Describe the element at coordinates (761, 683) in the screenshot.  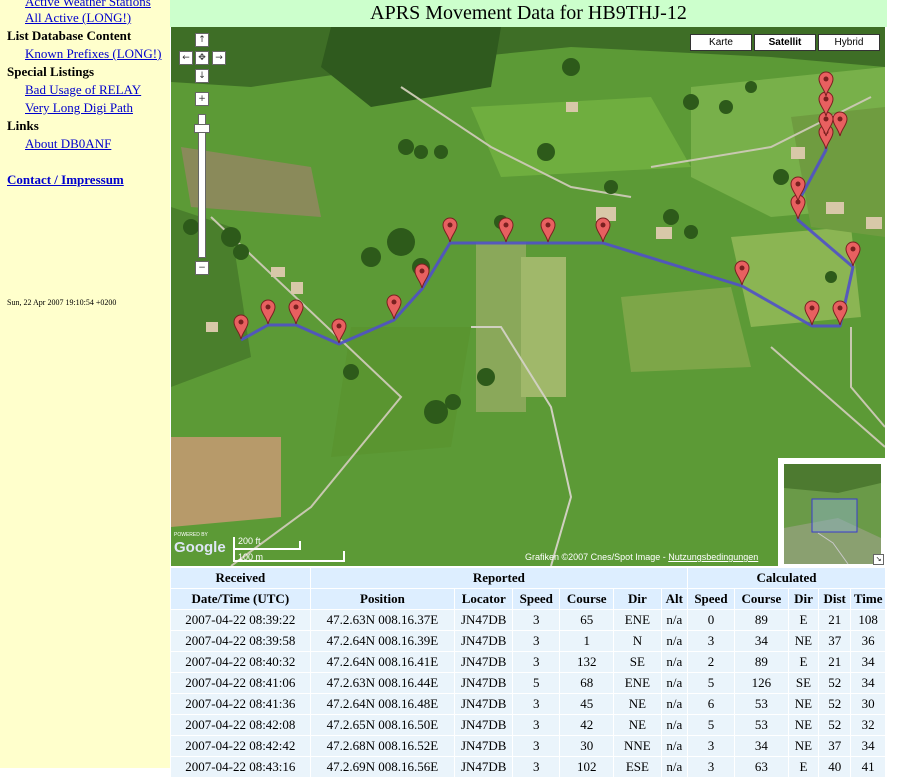
I see `table-cell: 126` at that location.